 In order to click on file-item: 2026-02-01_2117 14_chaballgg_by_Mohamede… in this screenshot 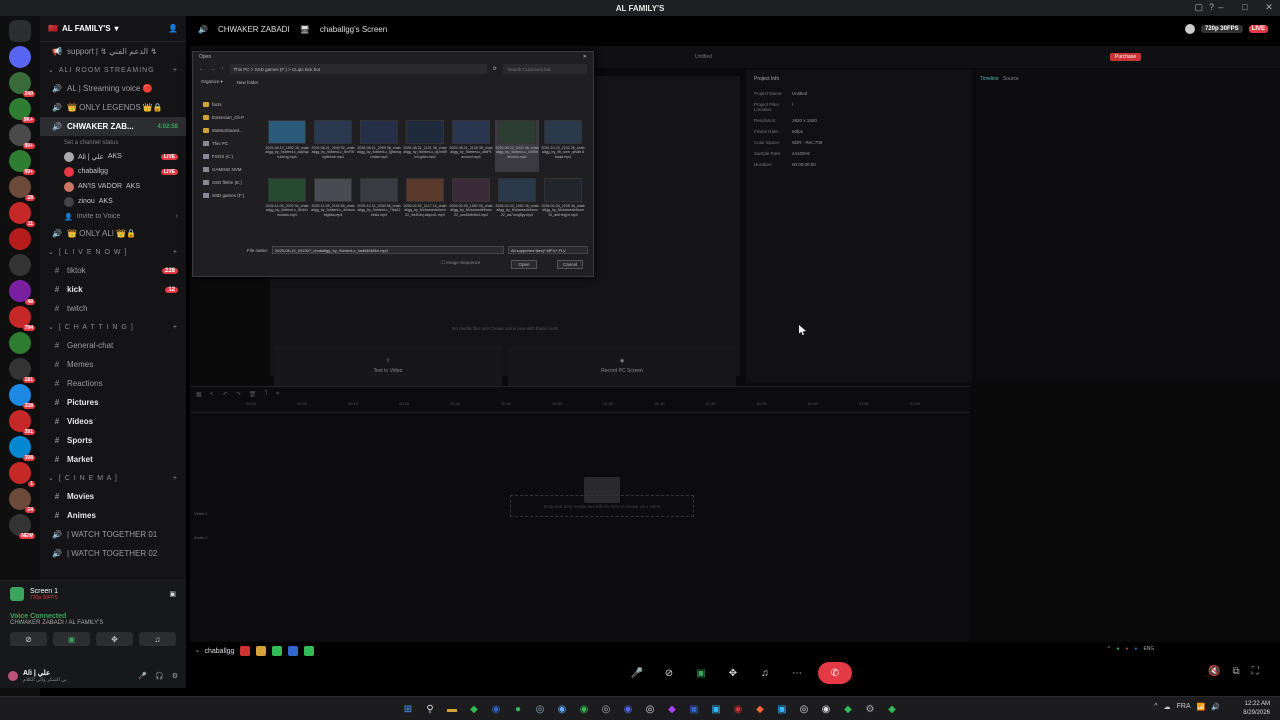, I will do `click(425, 204)`.